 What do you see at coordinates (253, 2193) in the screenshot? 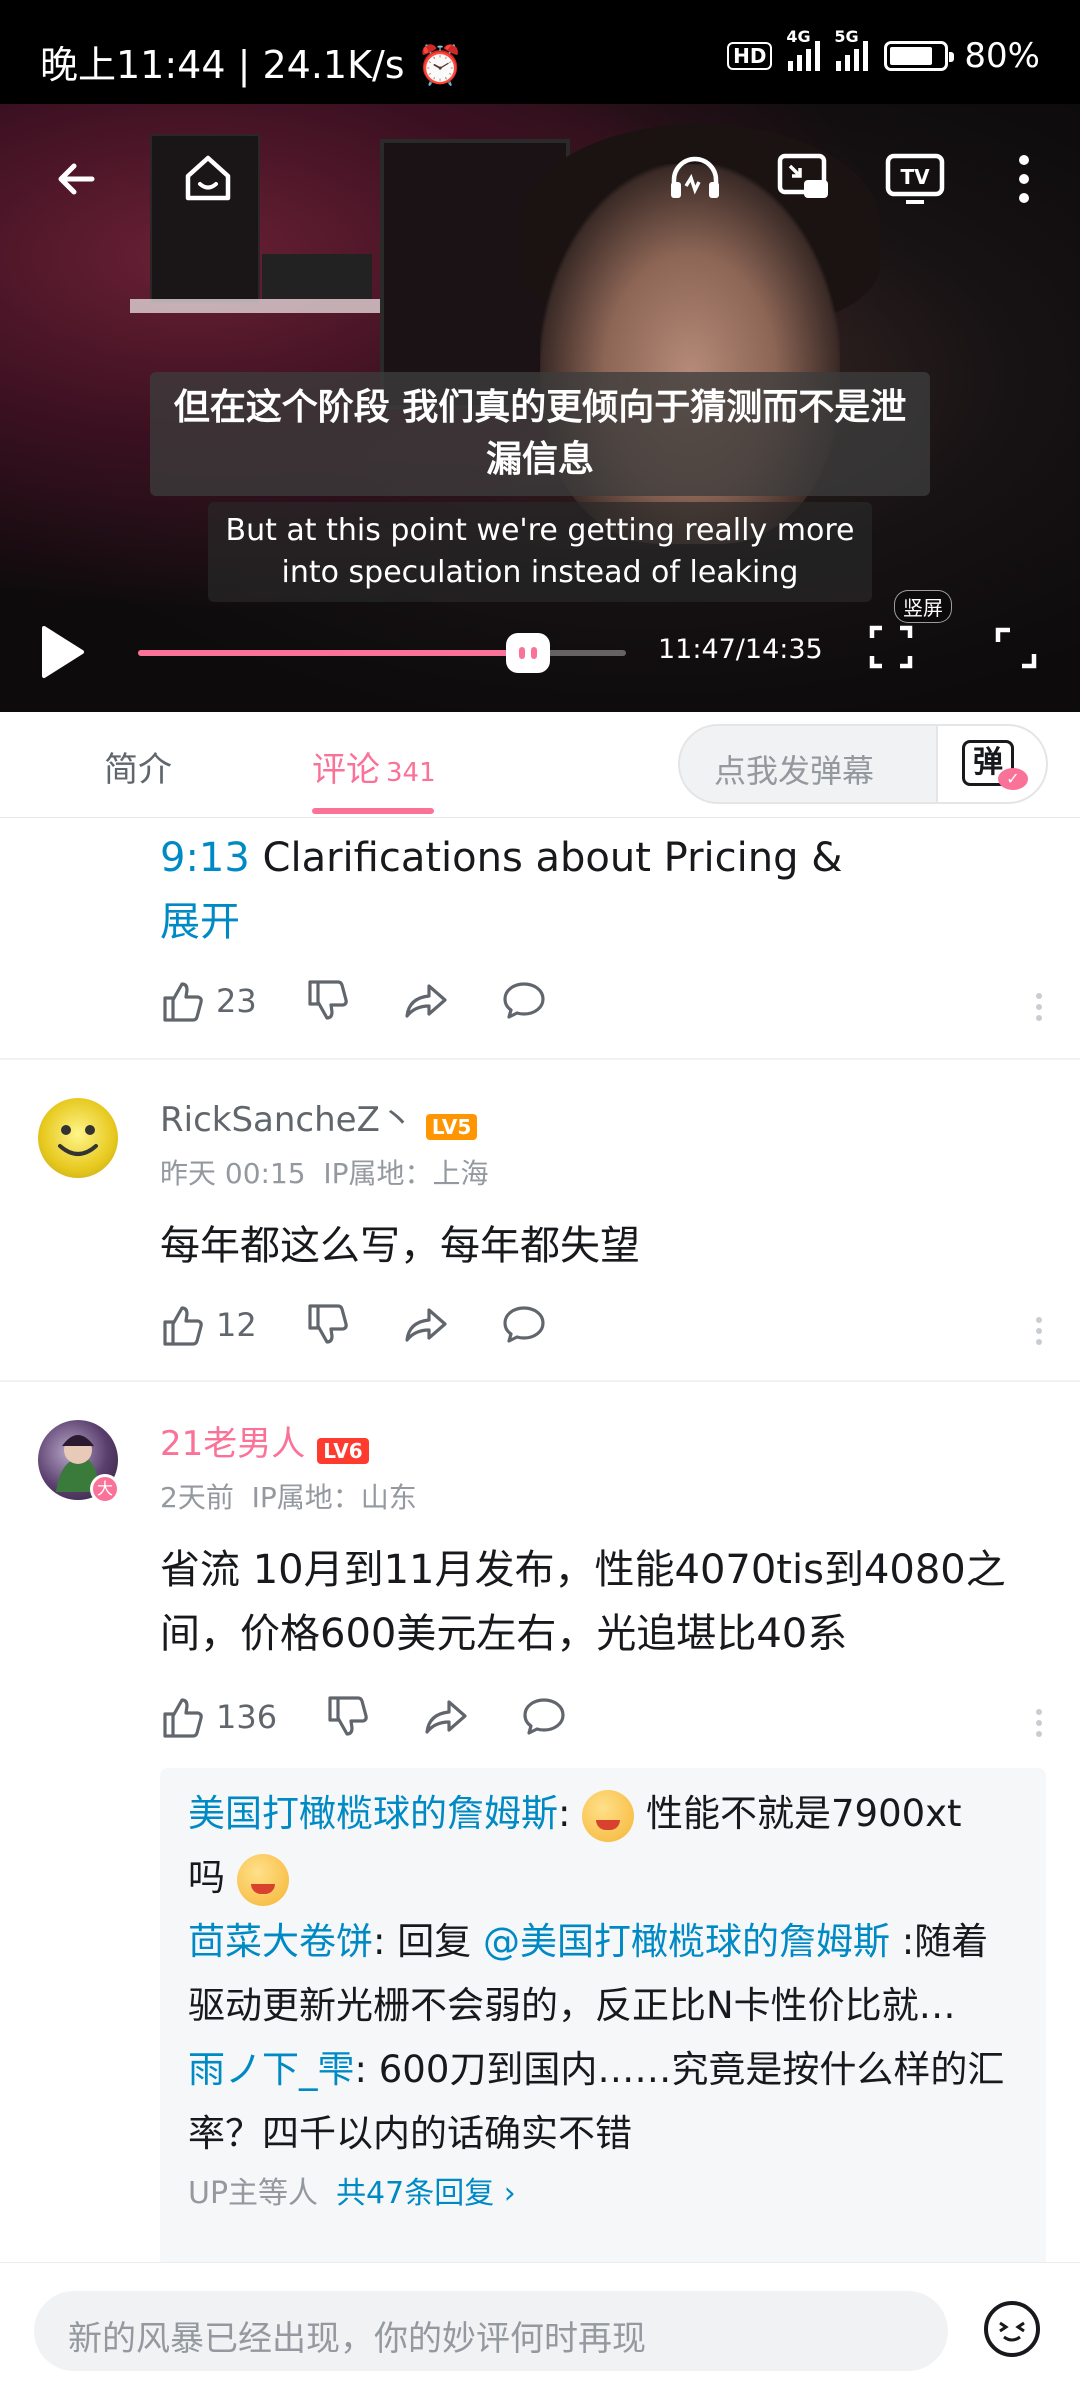
I see `reply-footer-label: UP主等人` at bounding box center [253, 2193].